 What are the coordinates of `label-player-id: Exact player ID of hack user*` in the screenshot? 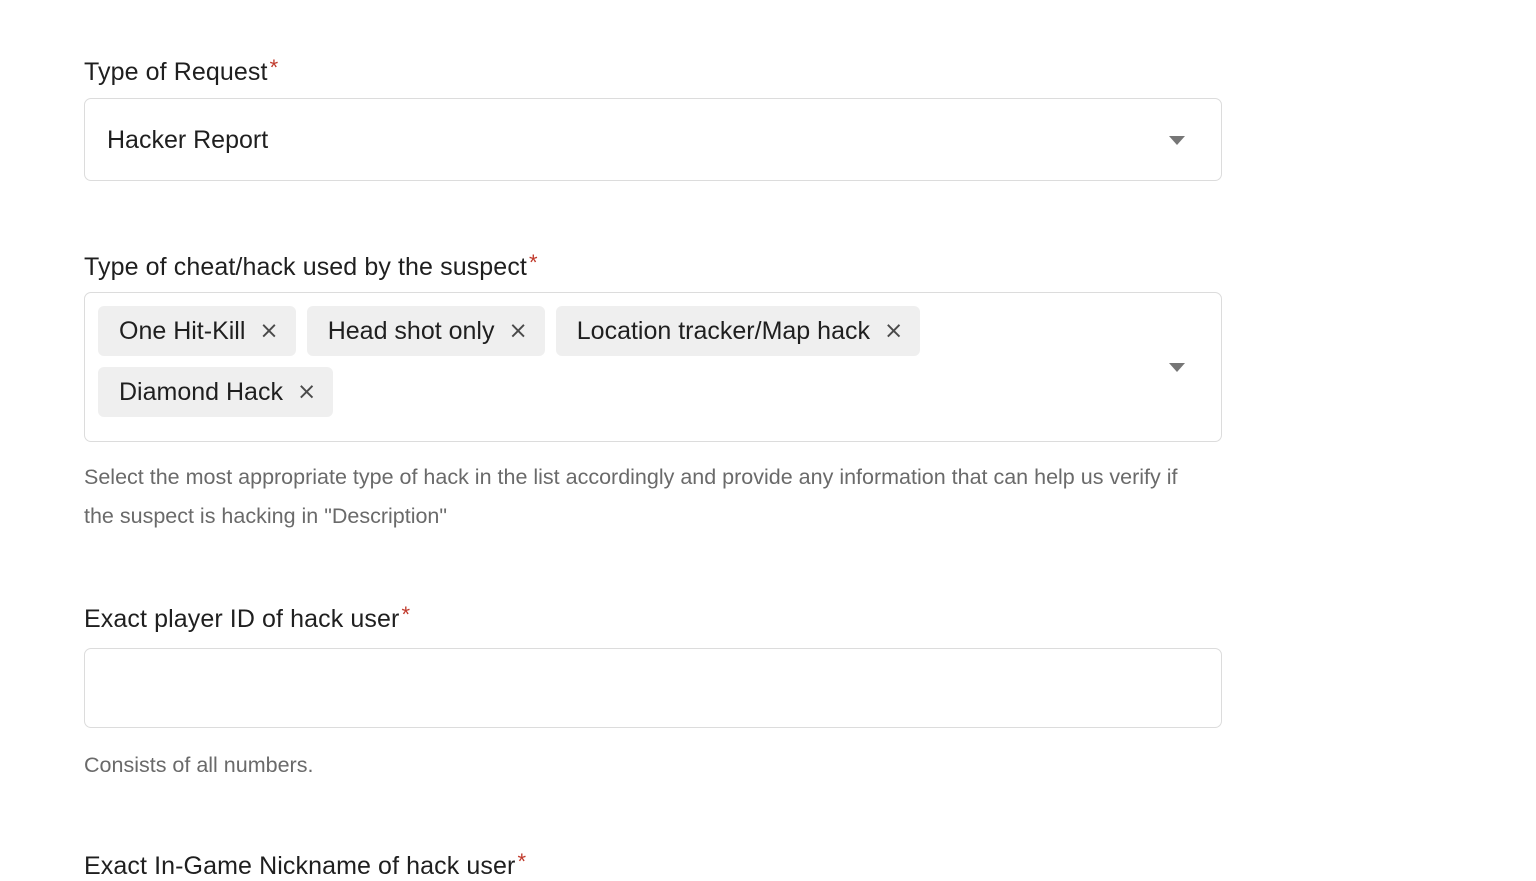 It's located at (247, 617).